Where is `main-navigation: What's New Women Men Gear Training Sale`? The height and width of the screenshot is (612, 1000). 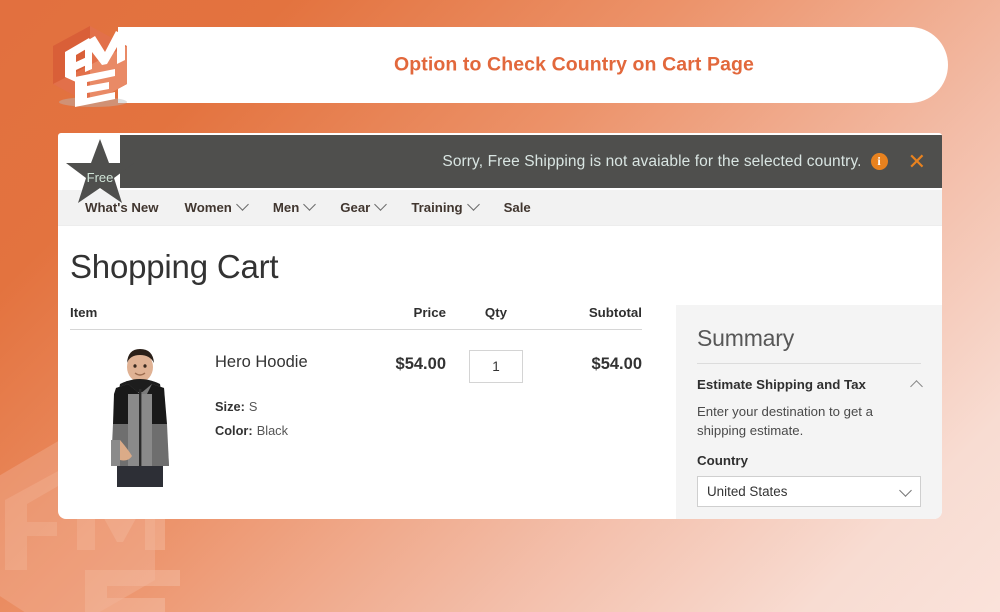
main-navigation: What's New Women Men Gear Training Sale is located at coordinates (500, 208).